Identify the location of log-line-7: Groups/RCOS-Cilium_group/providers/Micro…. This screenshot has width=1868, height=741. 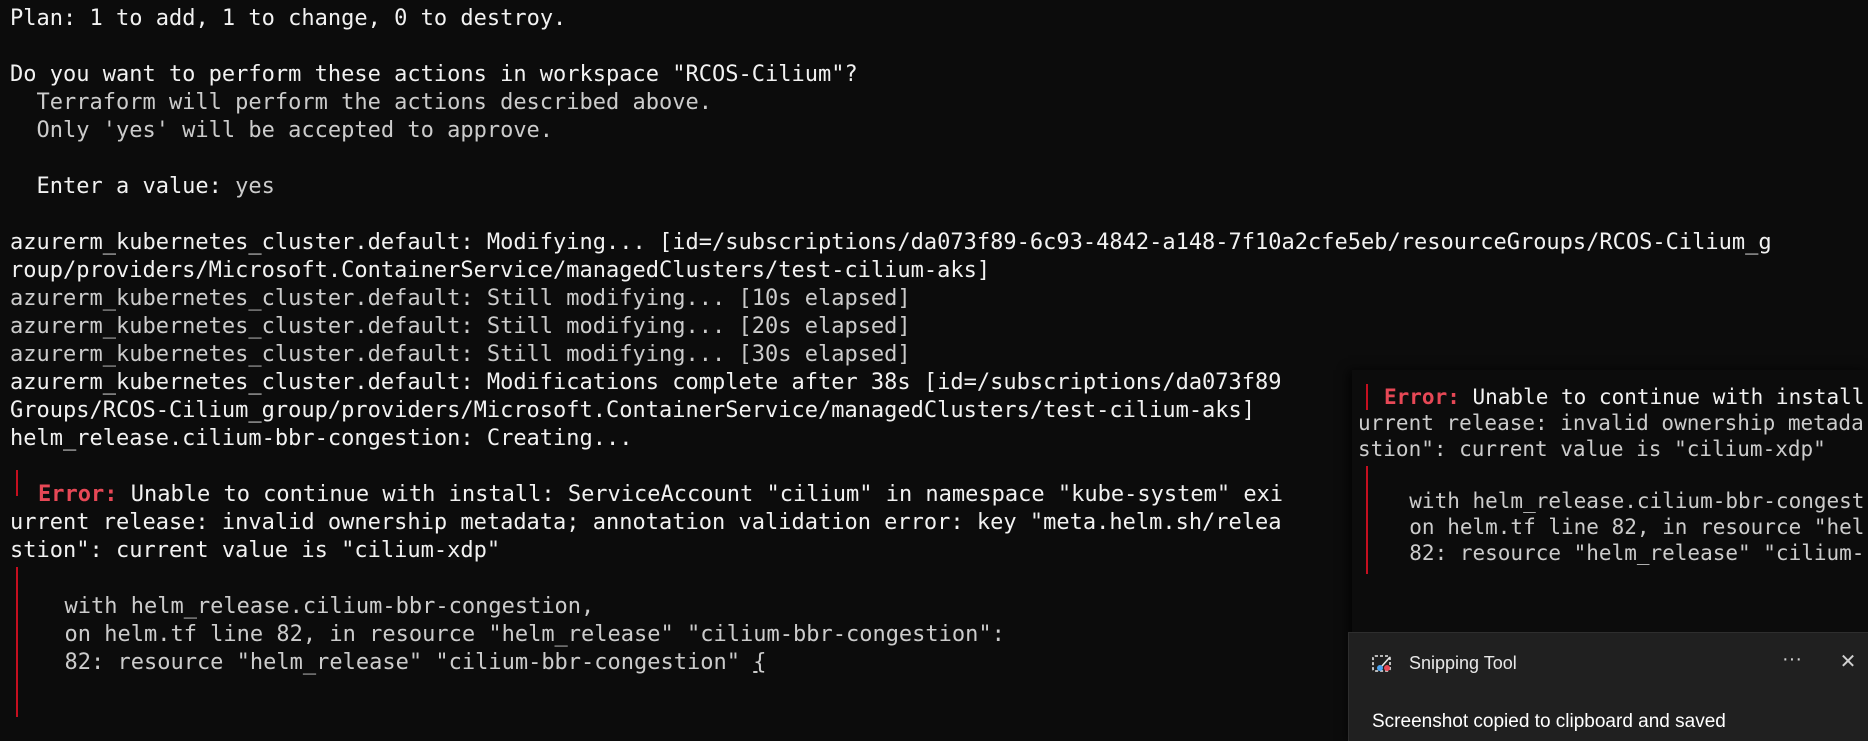
(633, 410).